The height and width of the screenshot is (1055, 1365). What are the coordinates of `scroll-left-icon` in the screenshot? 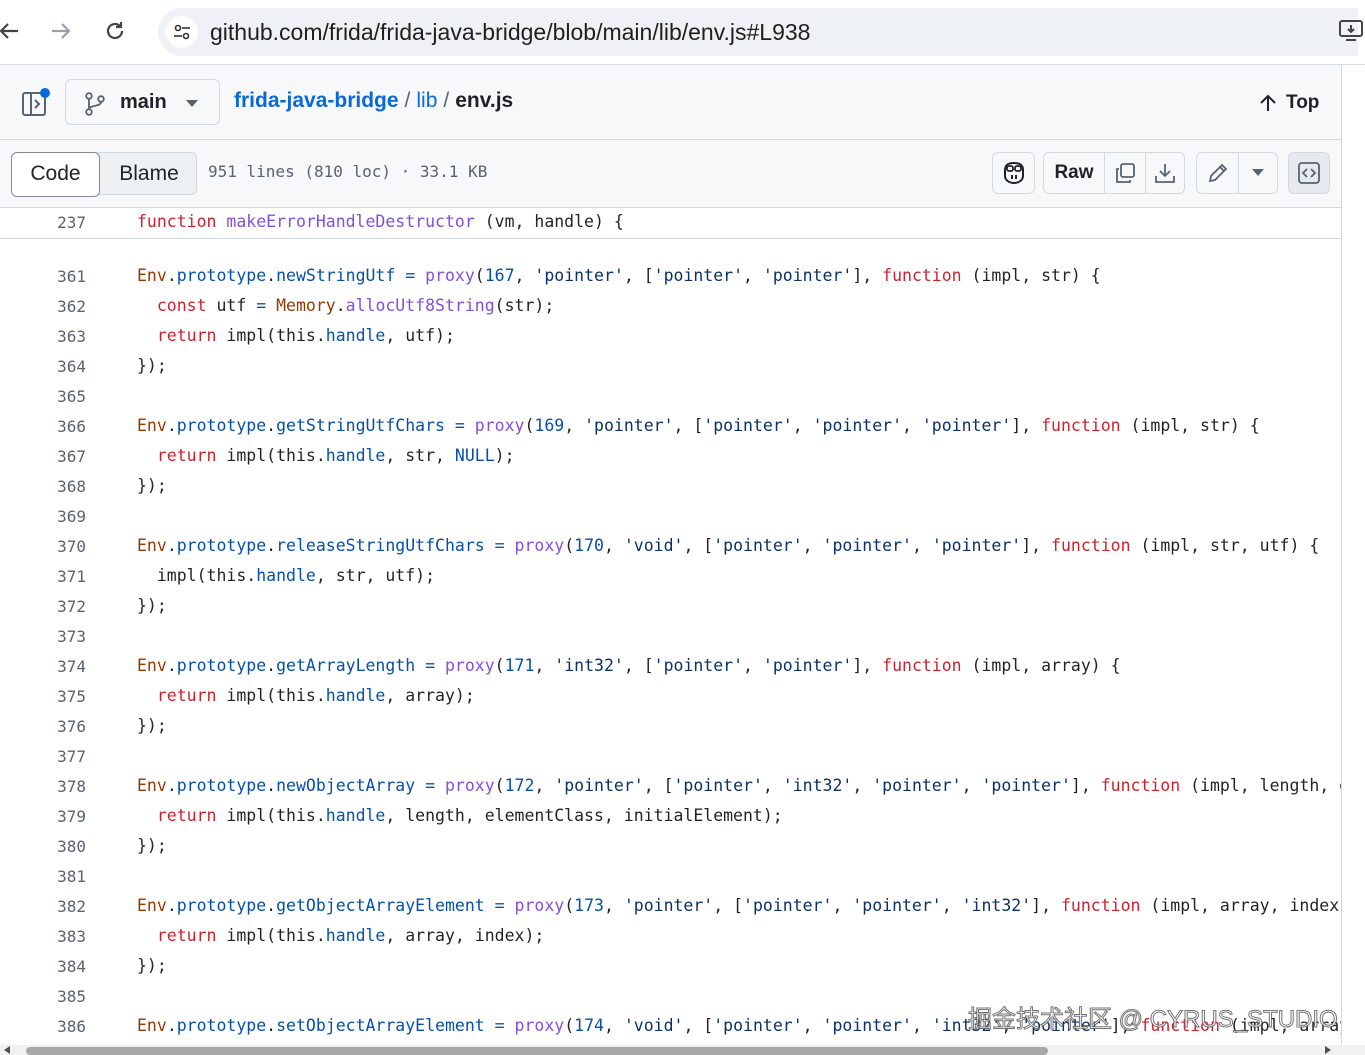 It's located at (7, 1050).